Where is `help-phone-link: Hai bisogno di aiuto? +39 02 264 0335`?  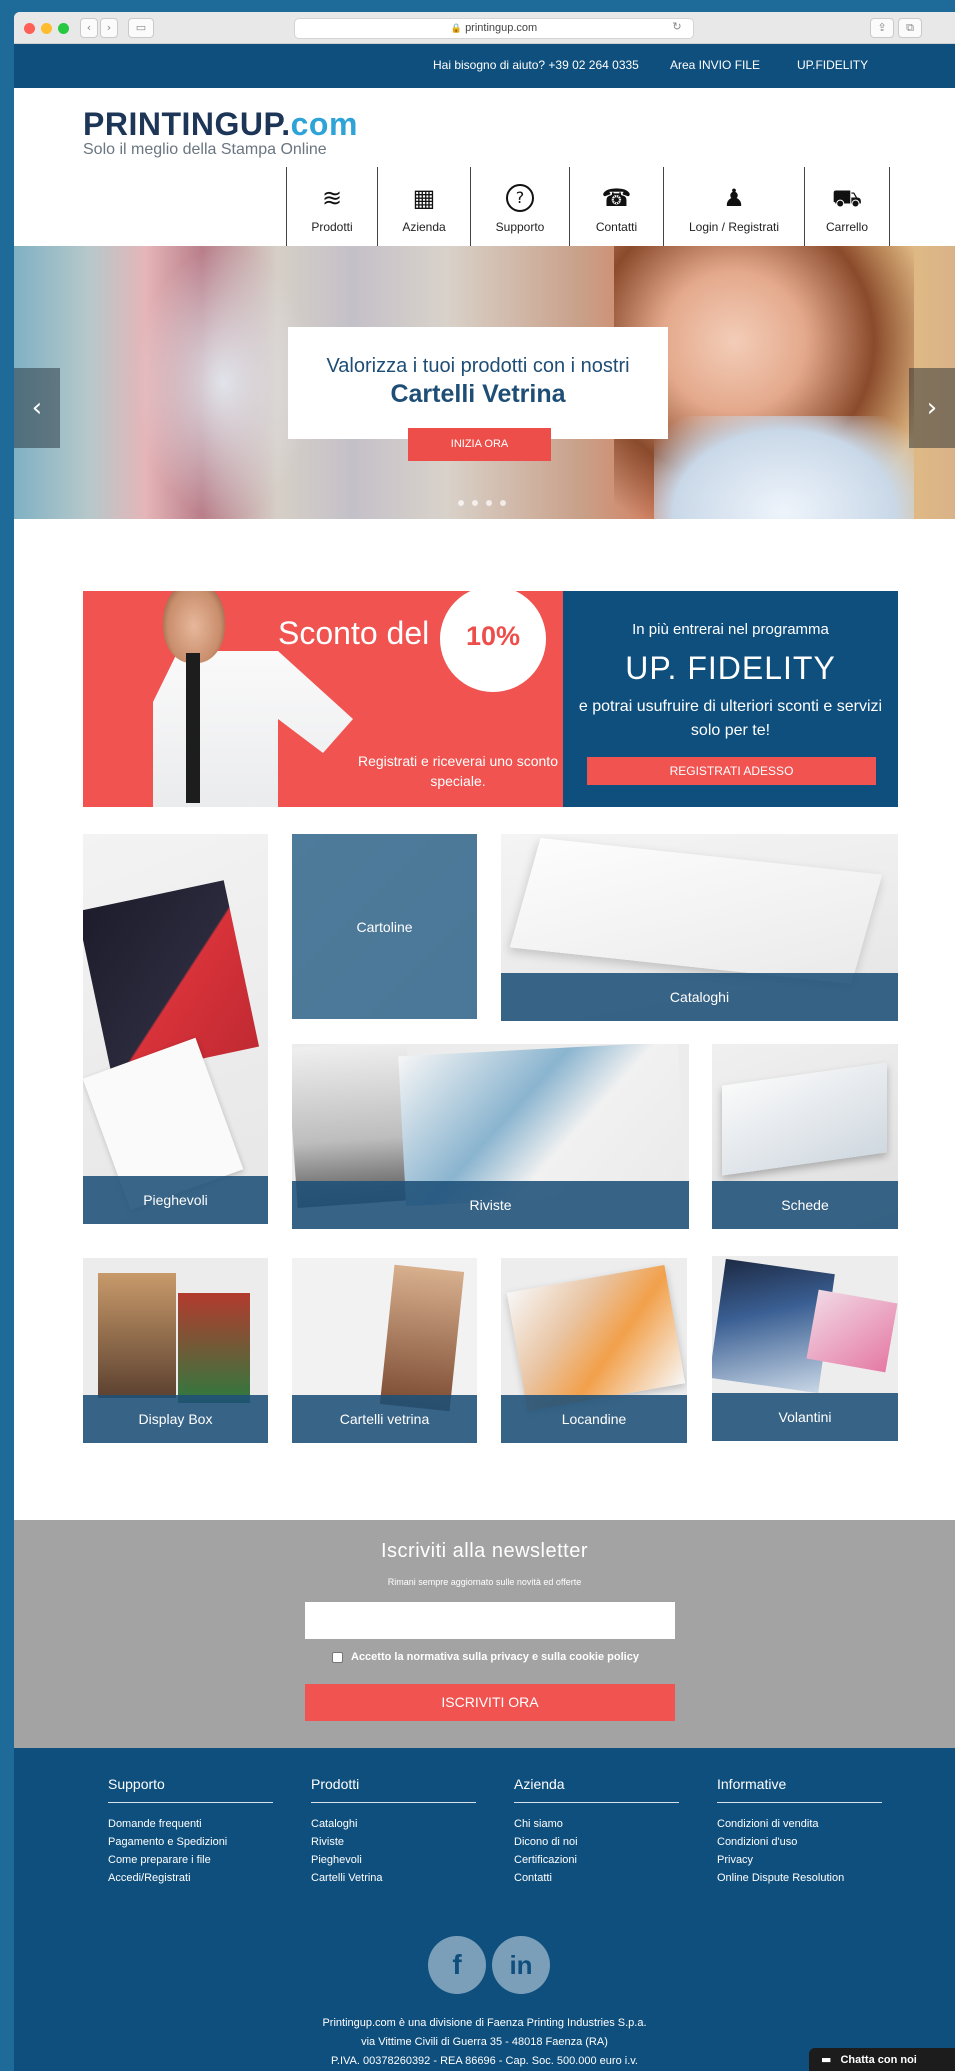
help-phone-link: Hai bisogno di aiuto? +39 02 264 0335 is located at coordinates (536, 65).